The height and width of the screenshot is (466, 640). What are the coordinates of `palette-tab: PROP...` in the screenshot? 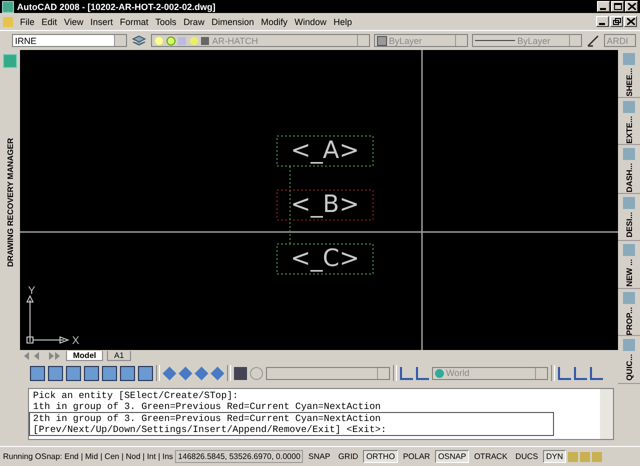 It's located at (629, 312).